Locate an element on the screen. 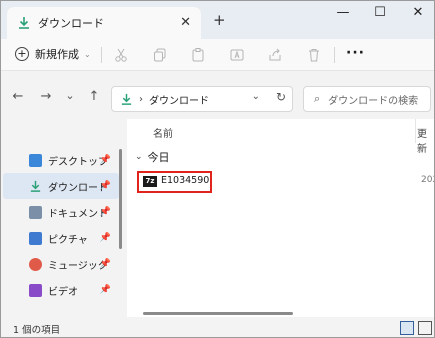 The image size is (435, 338). copy-icon is located at coordinates (160, 55).